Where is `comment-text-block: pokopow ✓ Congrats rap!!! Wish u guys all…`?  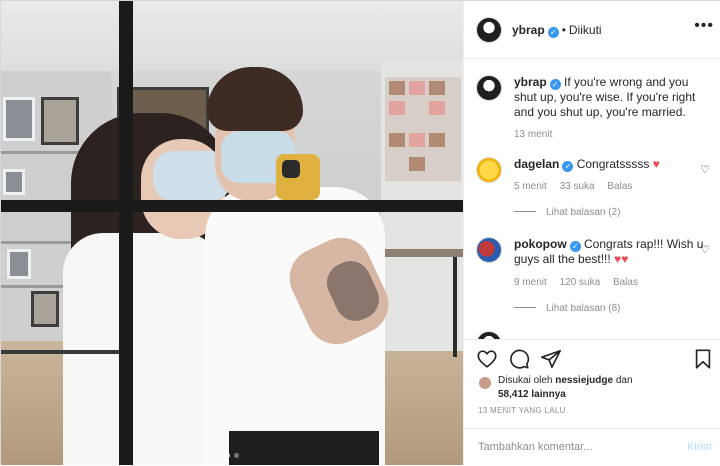
comment-text-block: pokopow ✓ Congrats rap!!! Wish u guys all… is located at coordinates (609, 252).